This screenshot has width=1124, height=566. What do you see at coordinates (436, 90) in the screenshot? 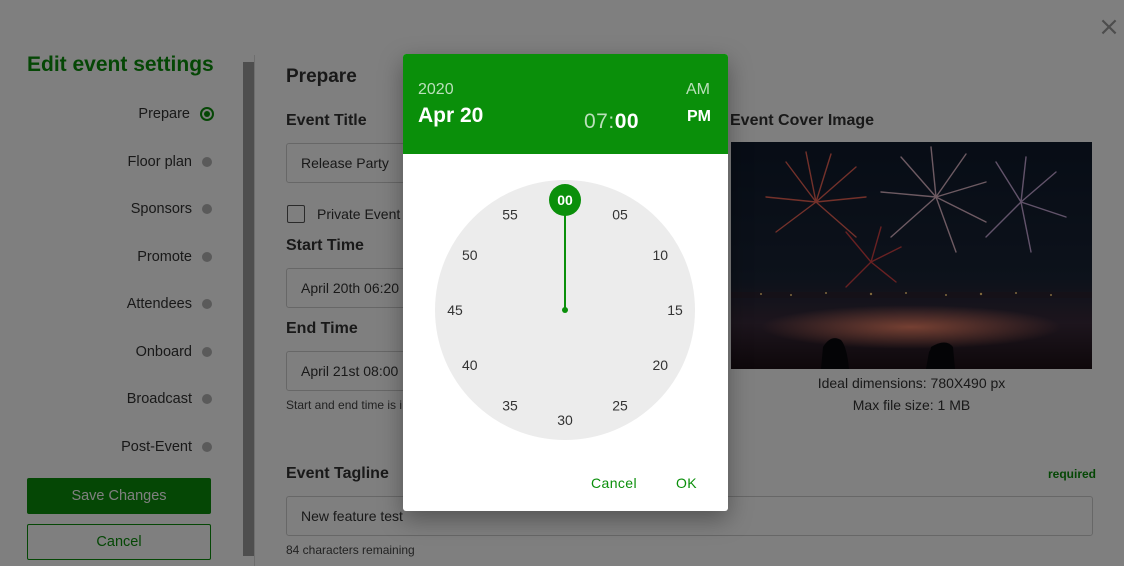
I see `year-selector: 2020` at bounding box center [436, 90].